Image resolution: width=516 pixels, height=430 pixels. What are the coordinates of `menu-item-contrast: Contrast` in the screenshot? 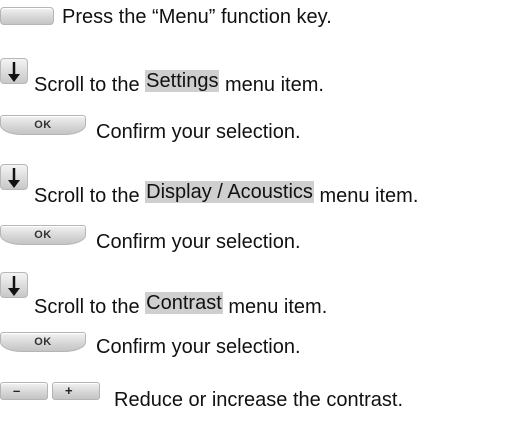 It's located at (184, 303).